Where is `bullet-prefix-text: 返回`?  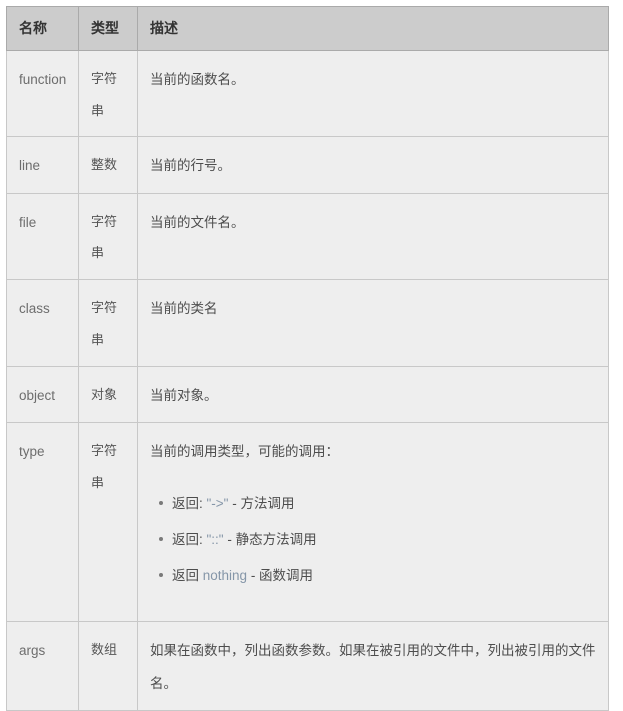
bullet-prefix-text: 返回 is located at coordinates (187, 576).